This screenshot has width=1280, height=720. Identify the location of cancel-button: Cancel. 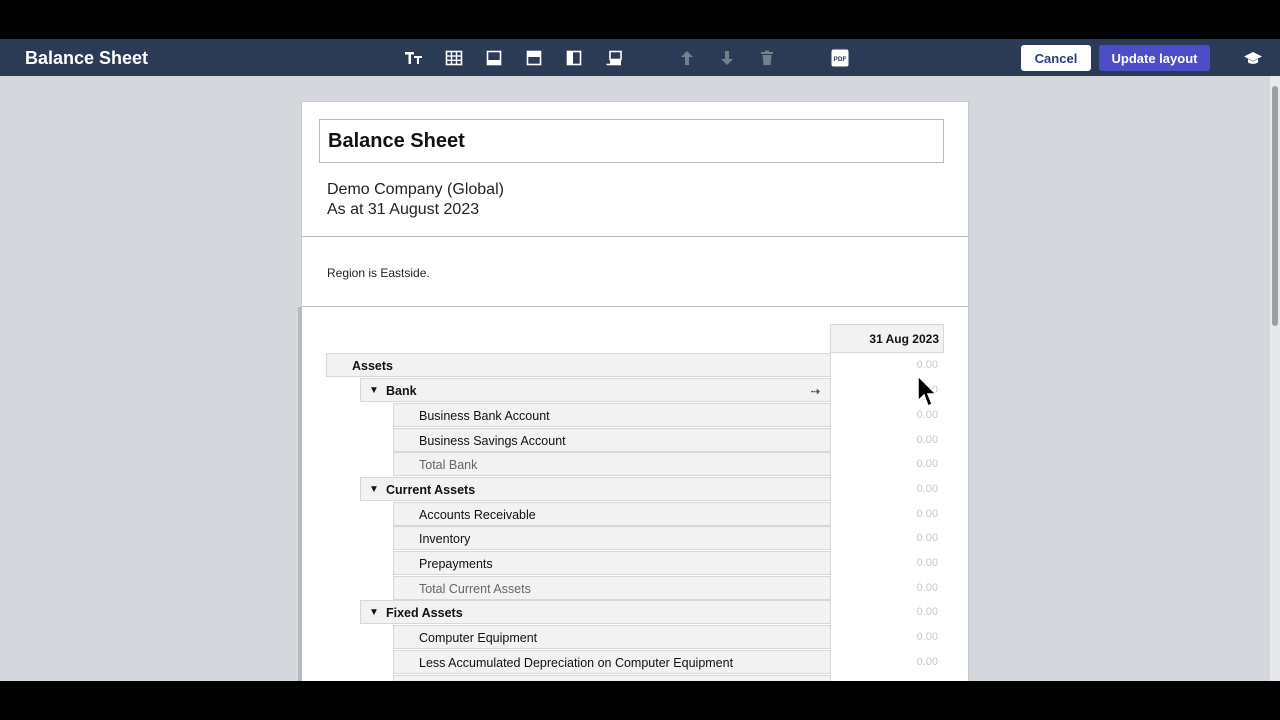
(1056, 58).